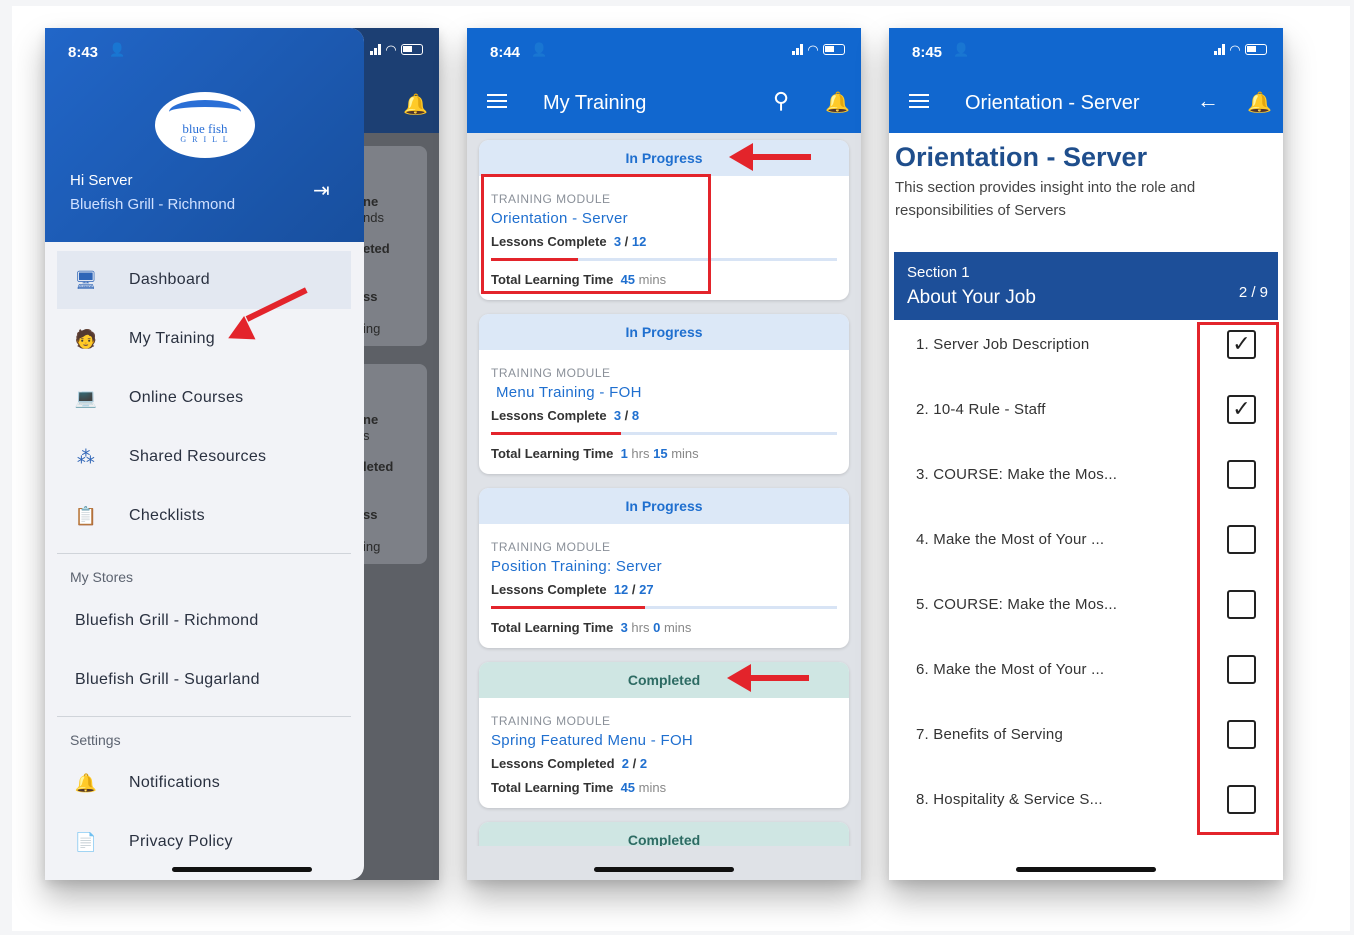 The width and height of the screenshot is (1354, 935). I want to click on laptop-icon: 💻, so click(86, 397).